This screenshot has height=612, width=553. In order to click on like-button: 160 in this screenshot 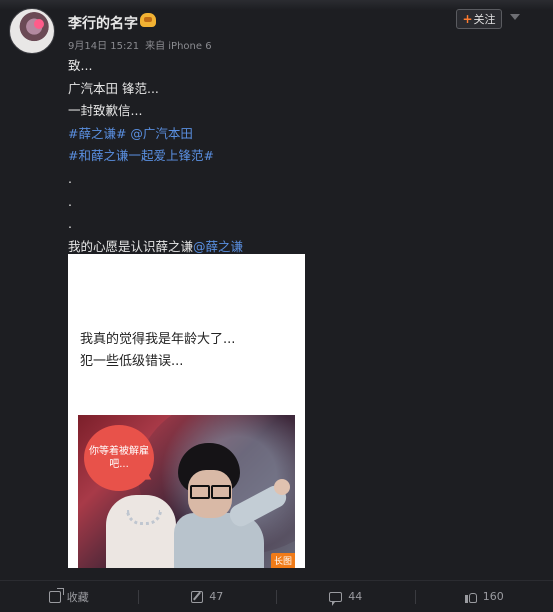, I will do `click(484, 596)`.